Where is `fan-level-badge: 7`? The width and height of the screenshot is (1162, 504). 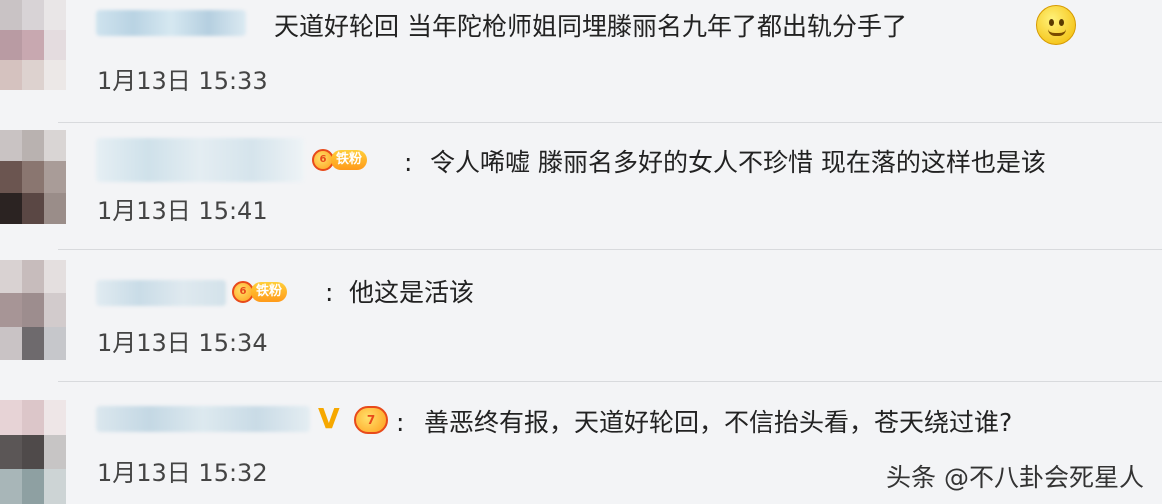 fan-level-badge: 7 is located at coordinates (371, 420).